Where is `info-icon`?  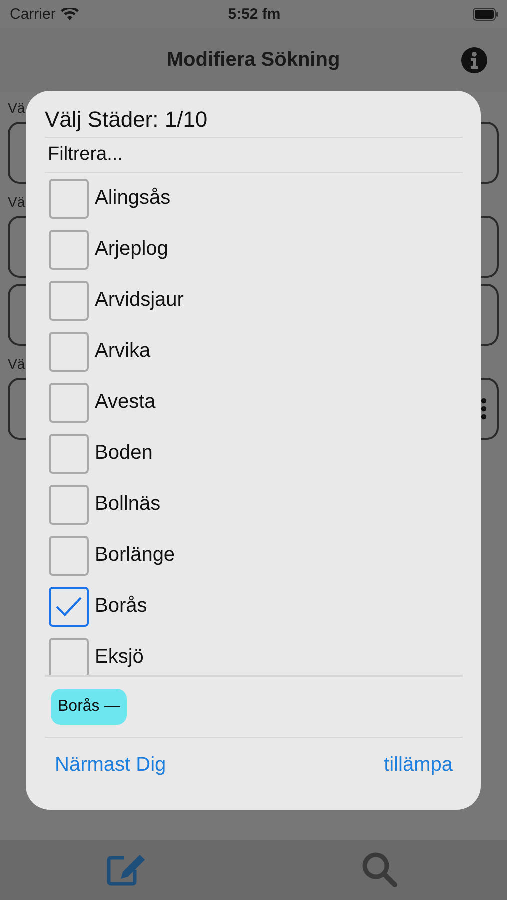 info-icon is located at coordinates (474, 60).